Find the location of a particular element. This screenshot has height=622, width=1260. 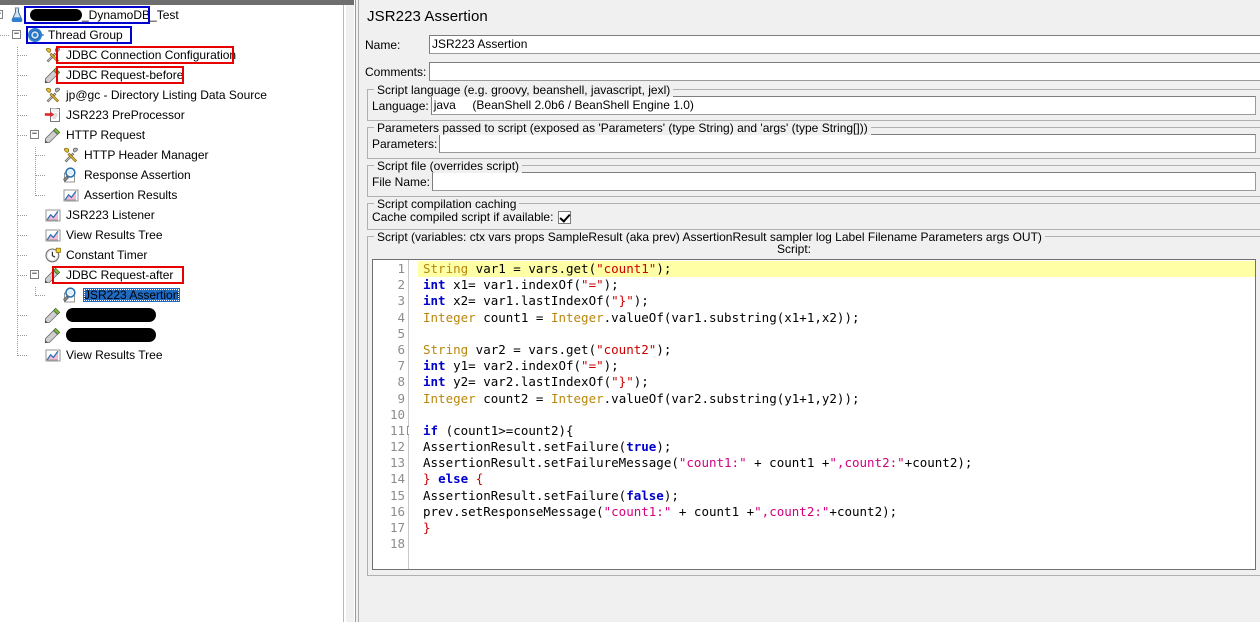

tree-node-label: JSR223 Assertion is located at coordinates (132, 295).